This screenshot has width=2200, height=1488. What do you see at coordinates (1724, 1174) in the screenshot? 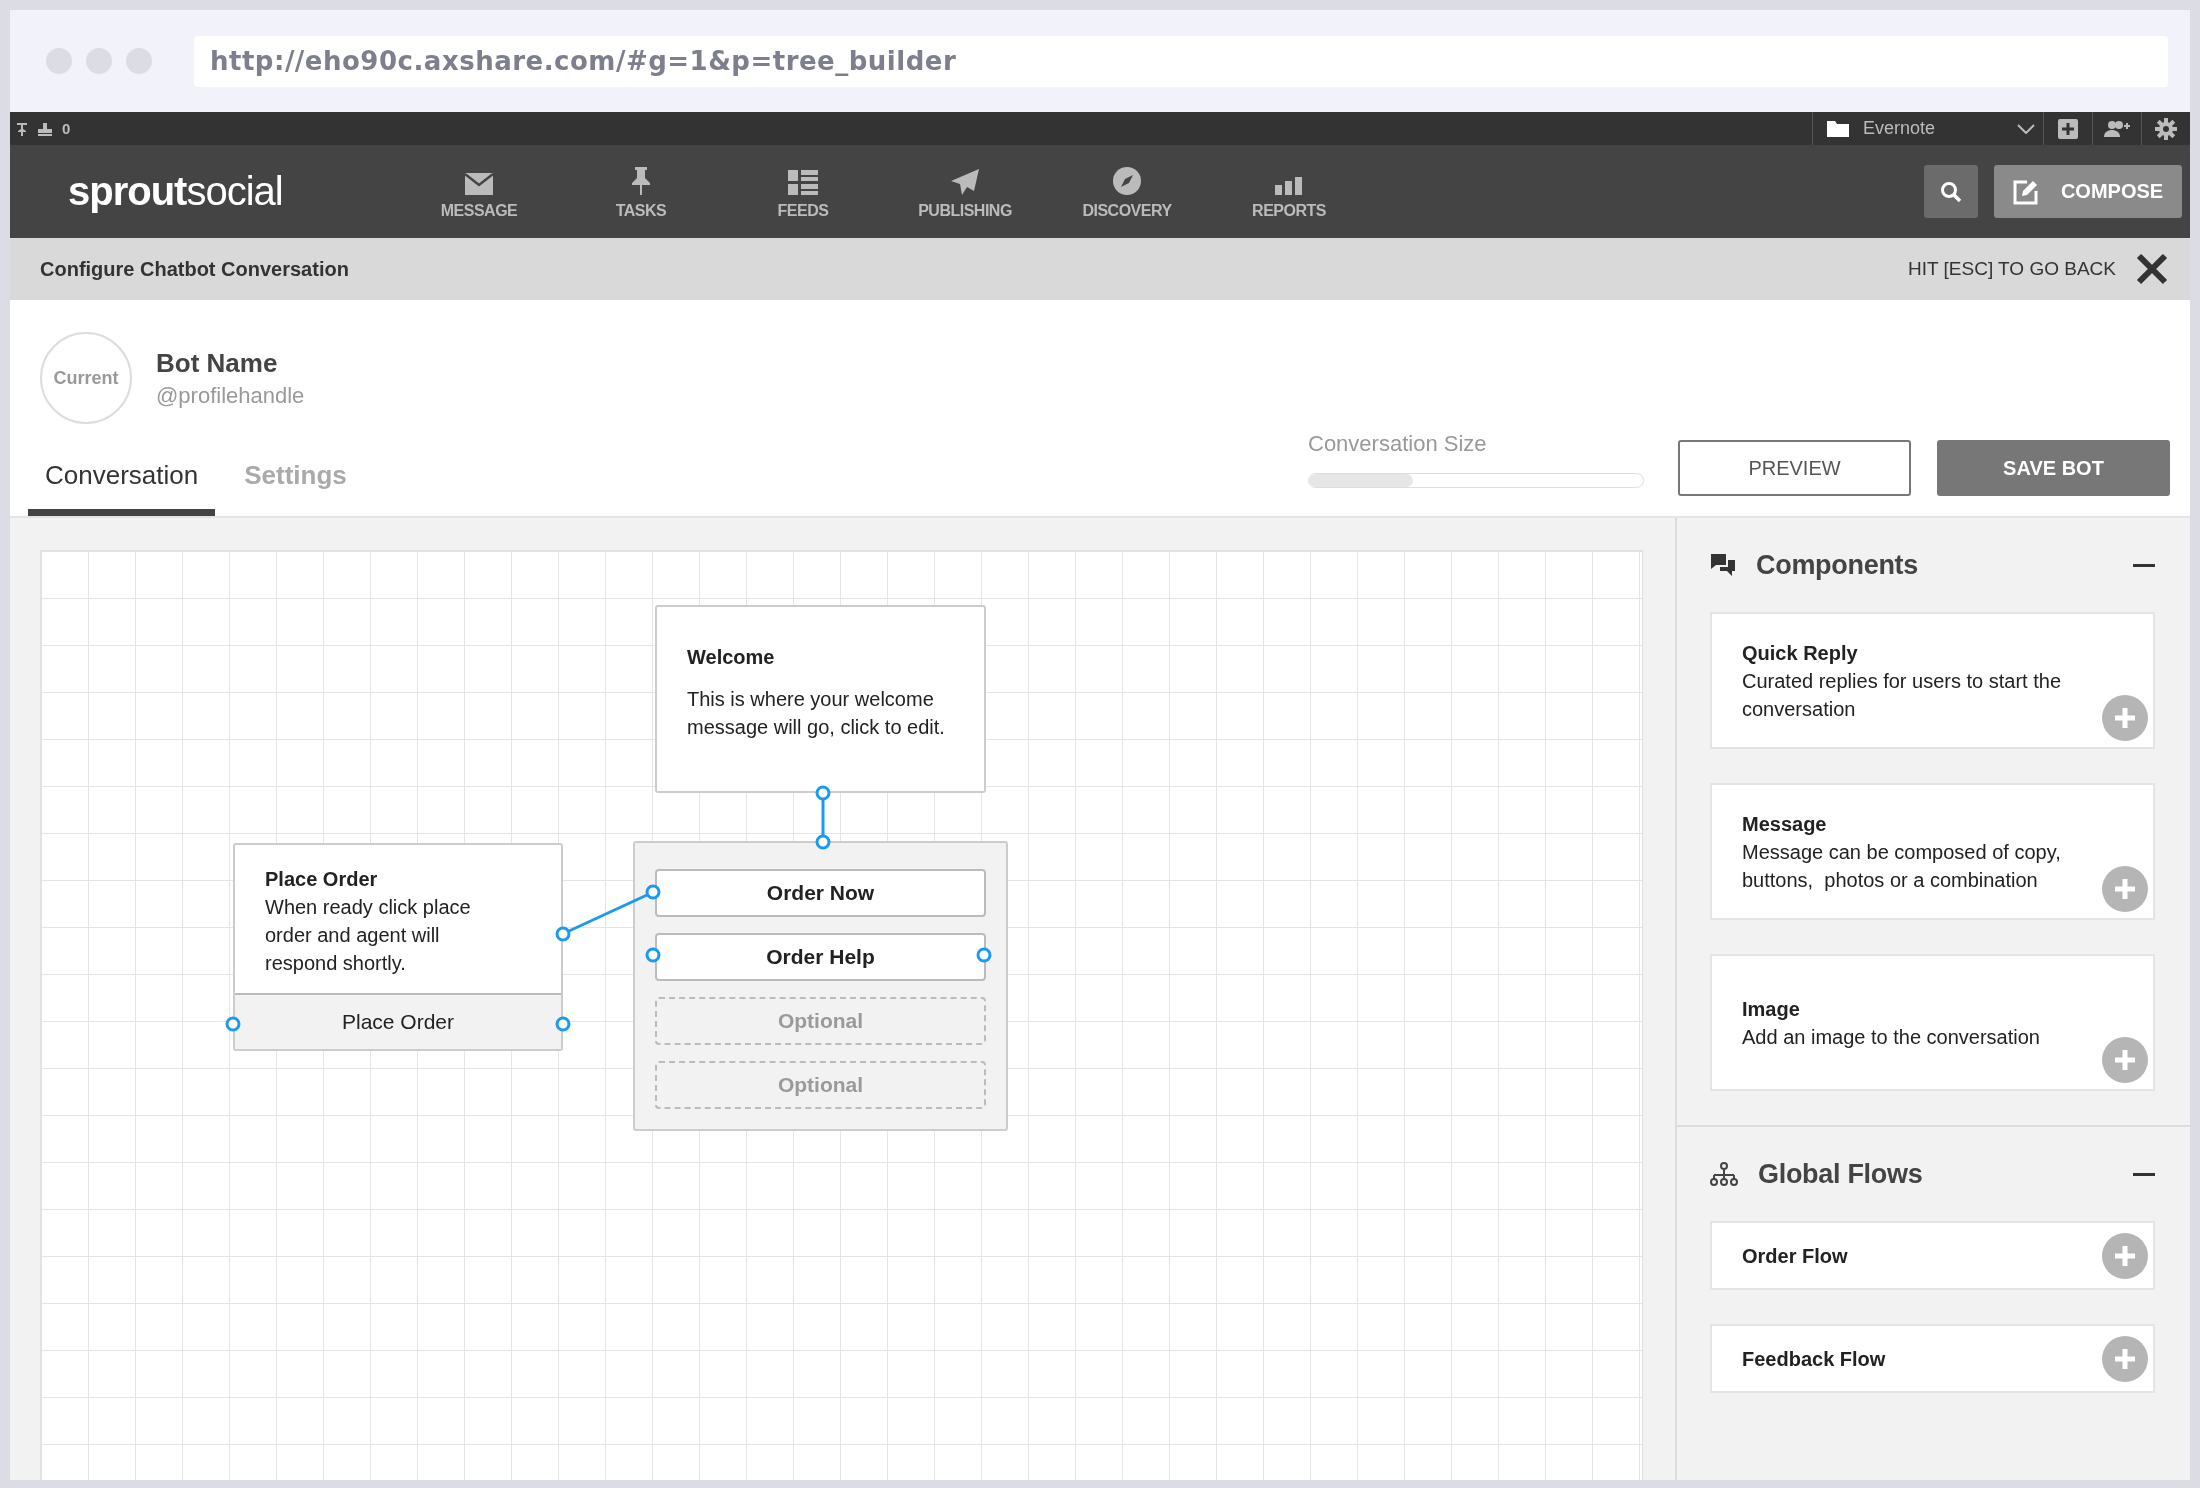
I see `hierarchy-icon` at bounding box center [1724, 1174].